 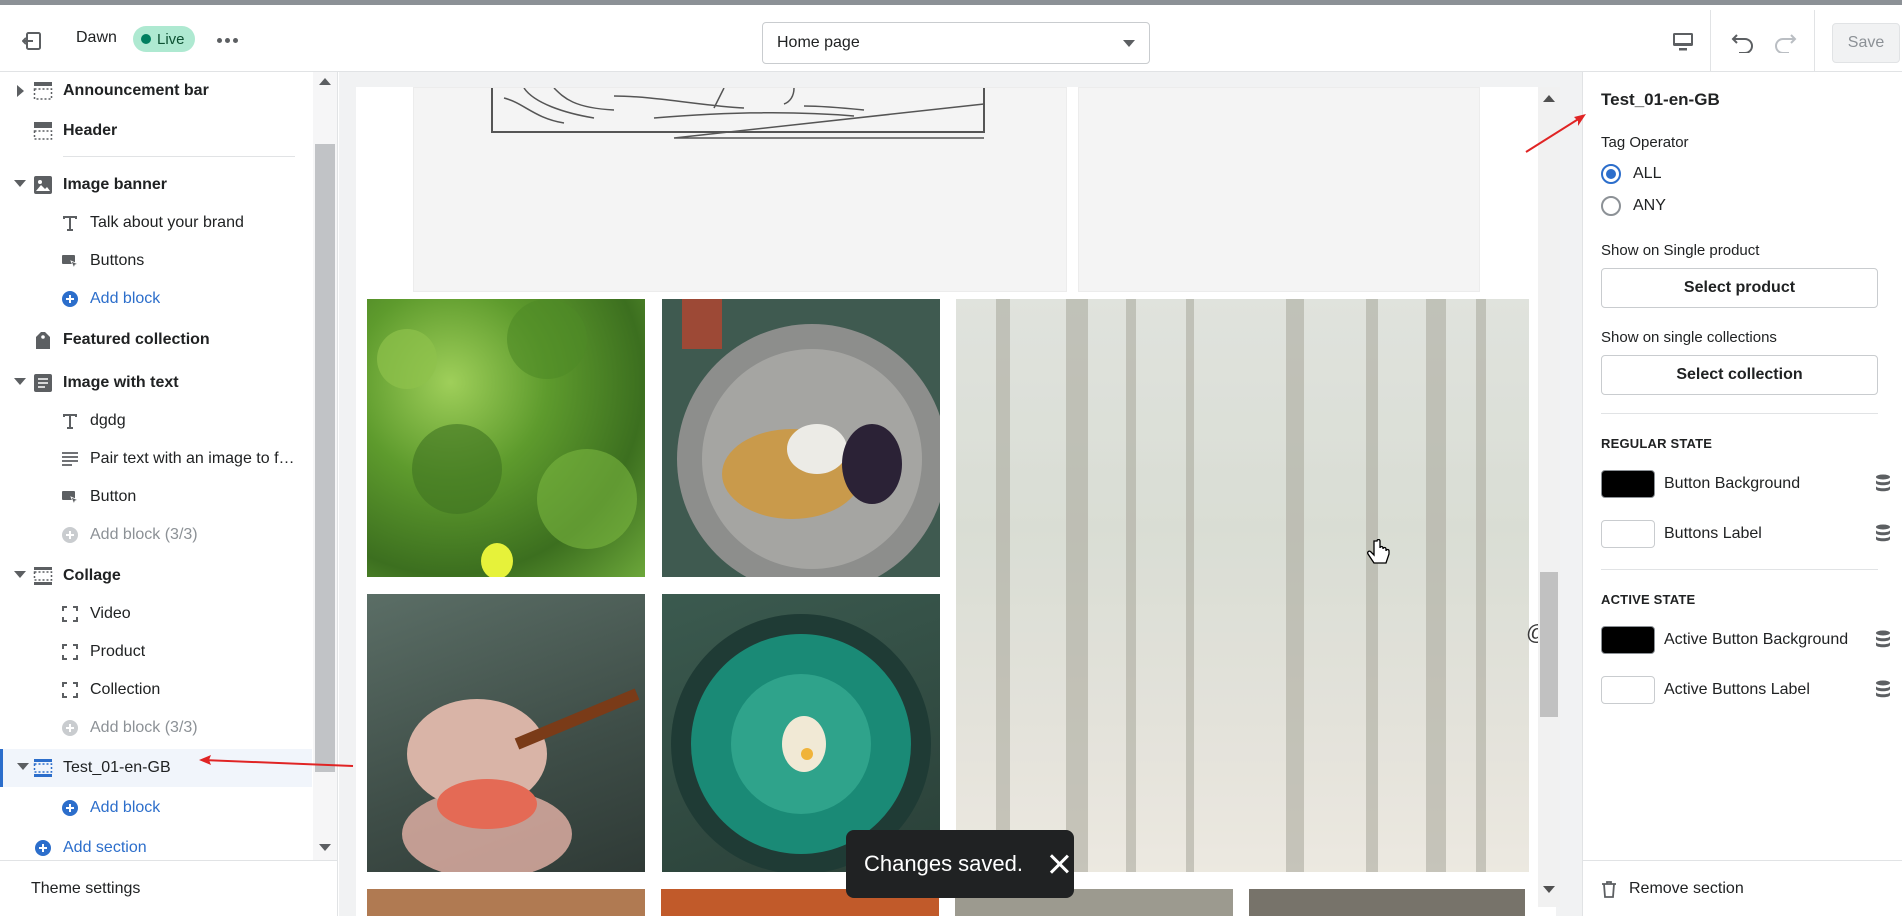 What do you see at coordinates (1549, 497) in the screenshot?
I see `preview-scrollbar` at bounding box center [1549, 497].